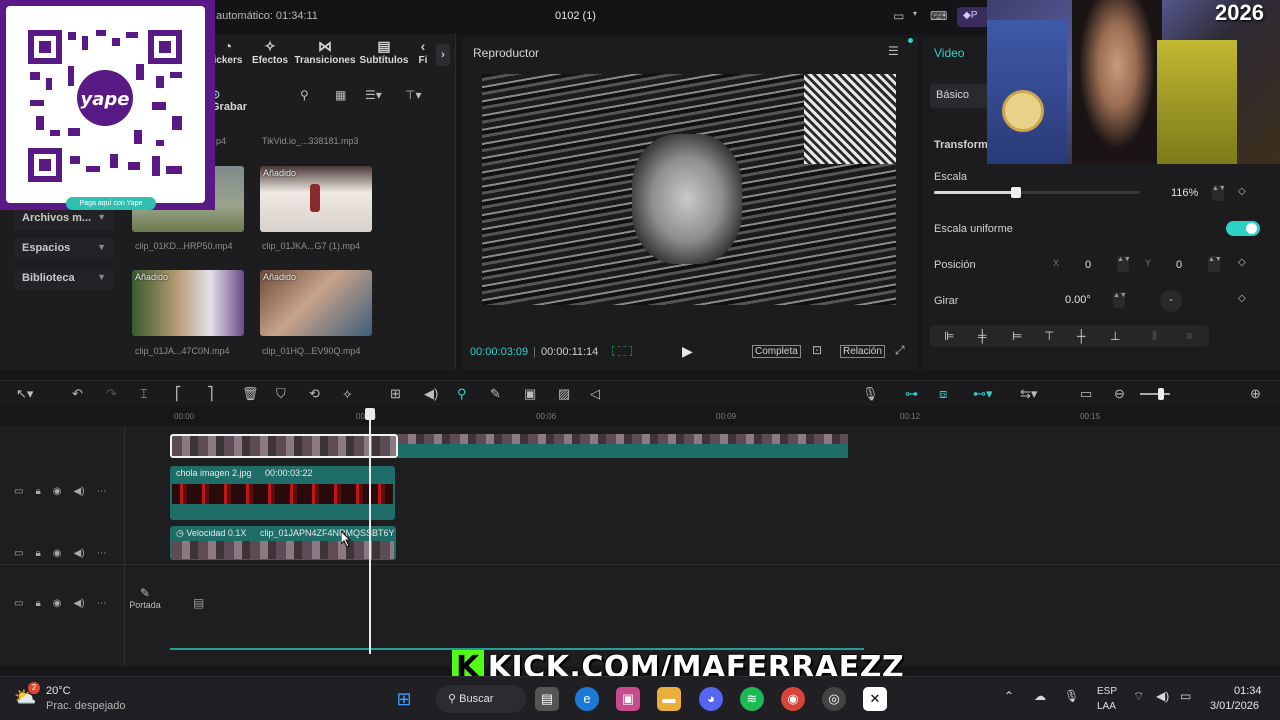  What do you see at coordinates (1037, 192) in the screenshot?
I see `scale-slider` at bounding box center [1037, 192].